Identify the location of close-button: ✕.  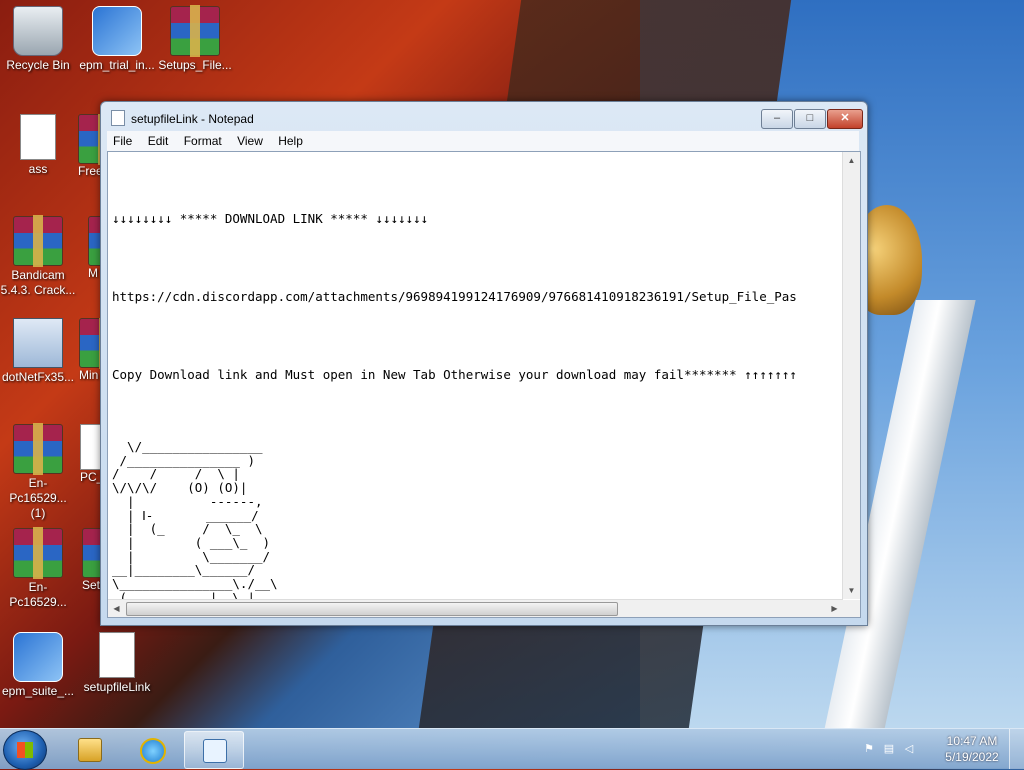
(845, 119).